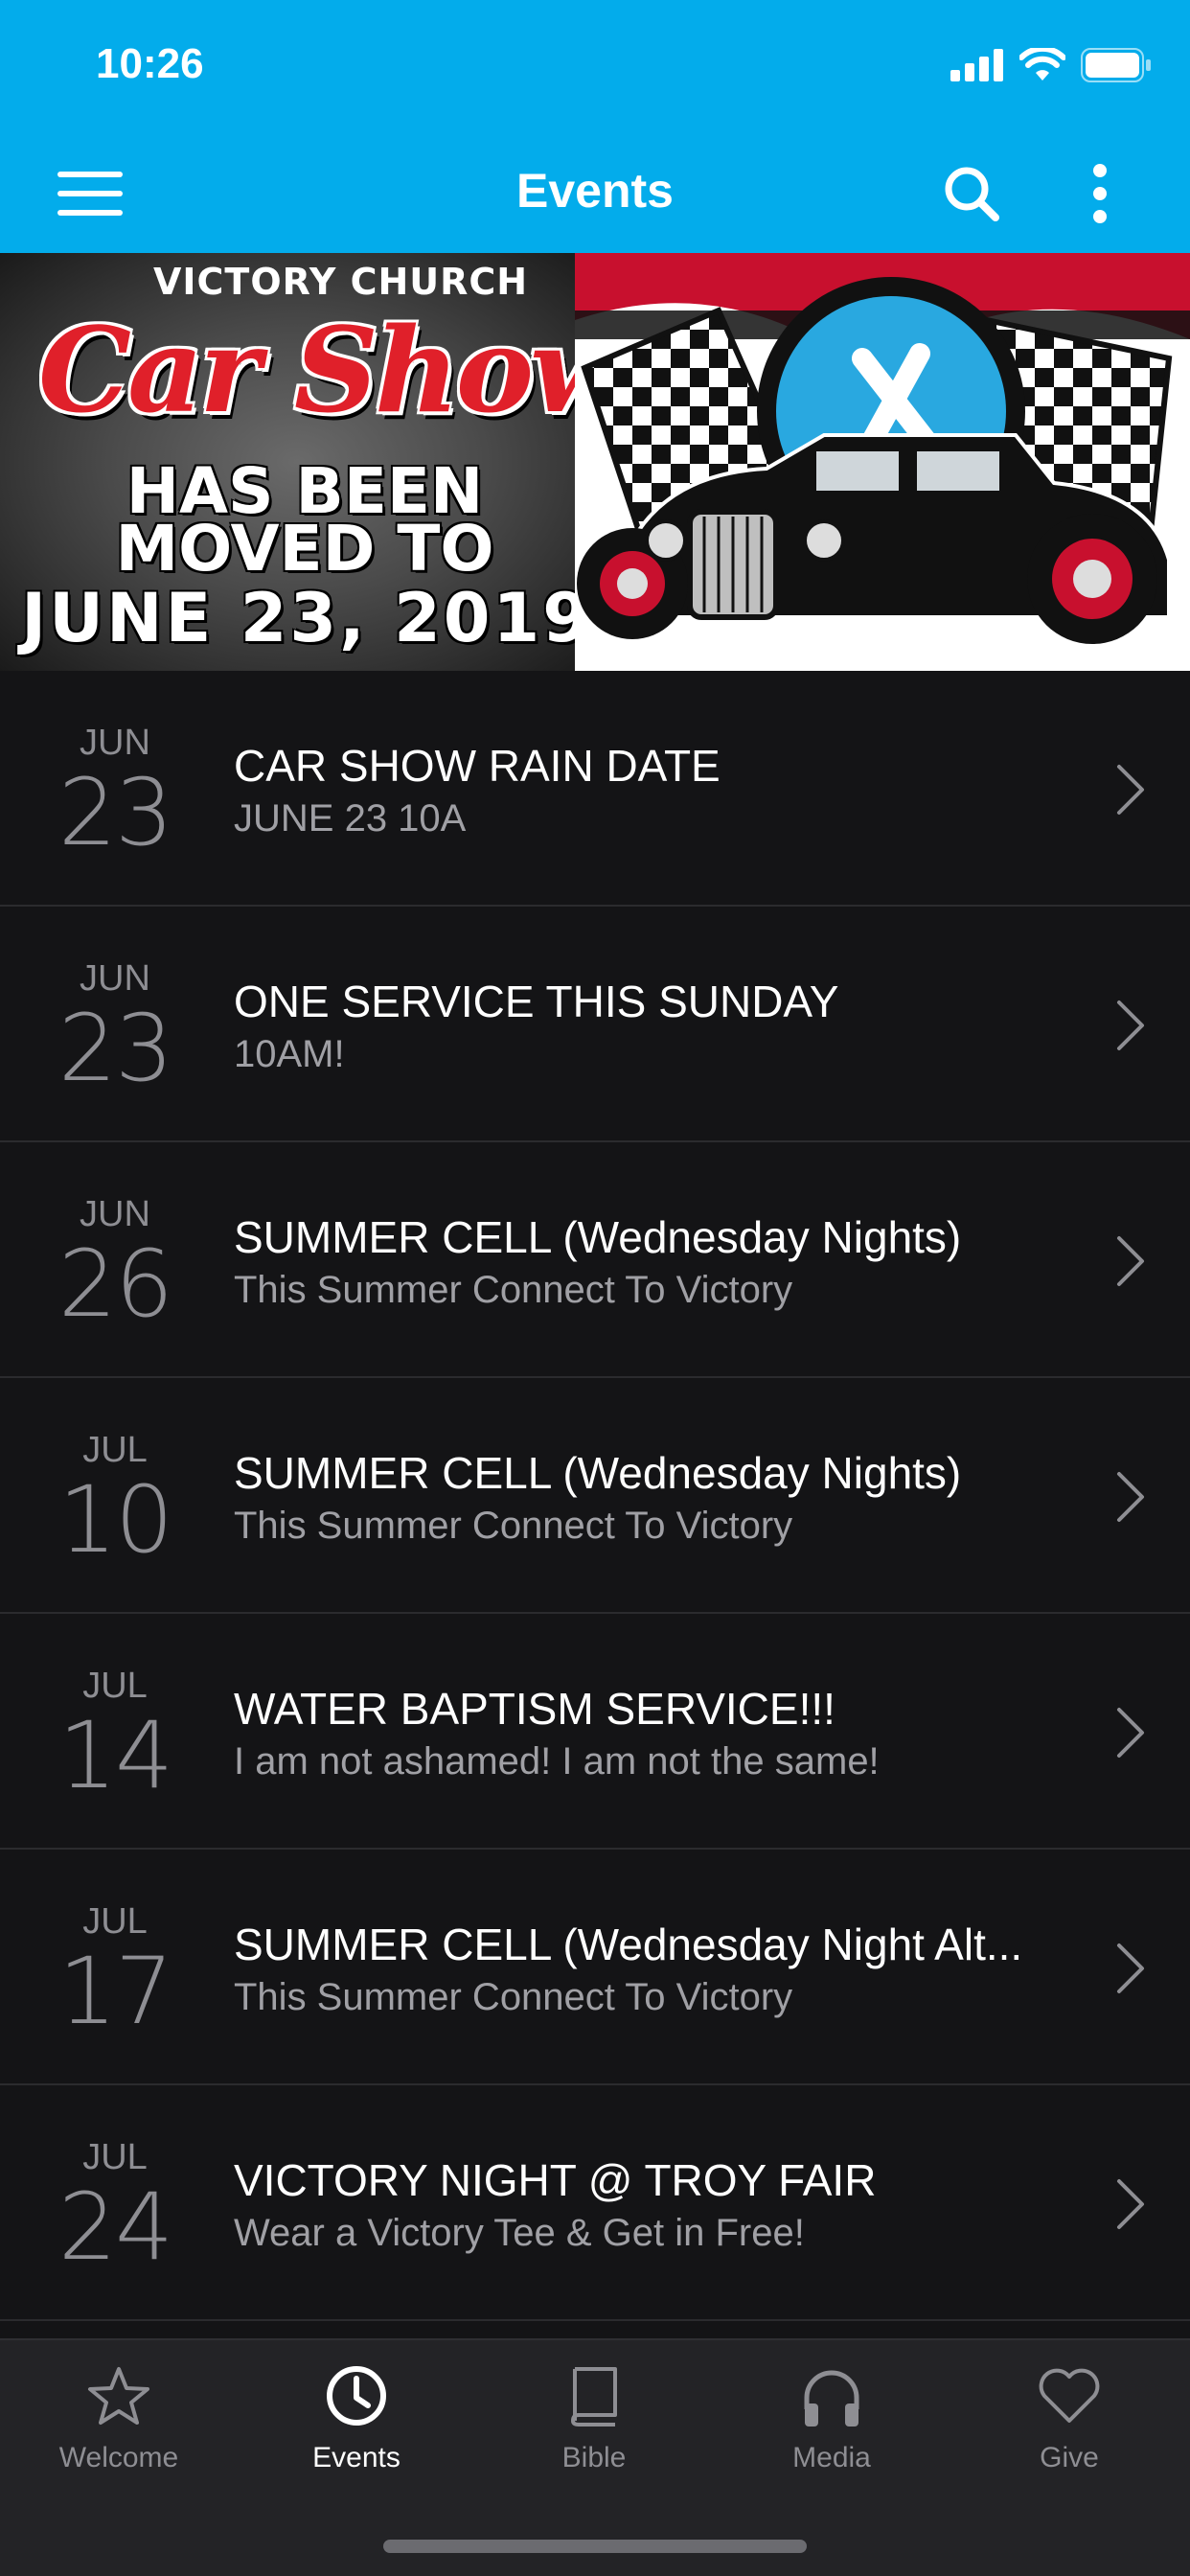 The width and height of the screenshot is (1190, 2576). I want to click on event-title: VICTORY NIGHT @ TROY FAIR, so click(556, 2180).